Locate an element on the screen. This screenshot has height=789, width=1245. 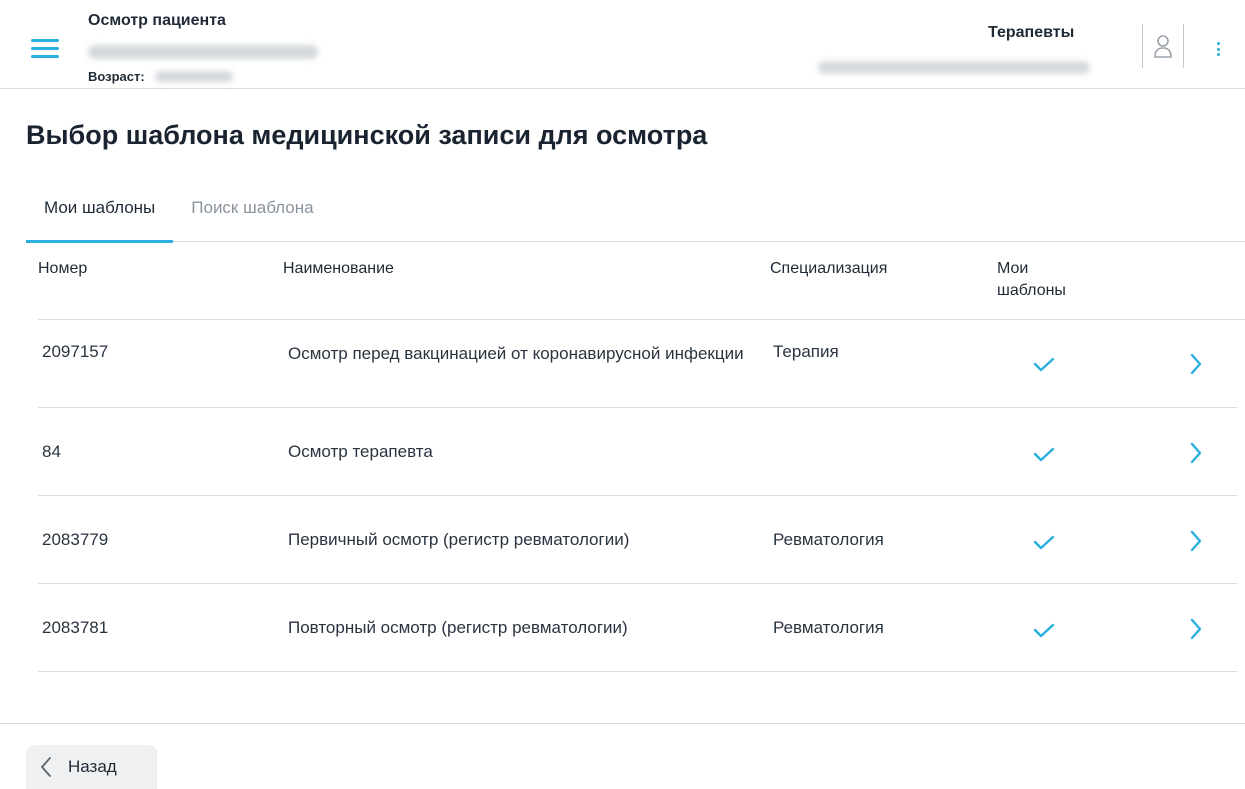
back-button: Назад is located at coordinates (91, 767).